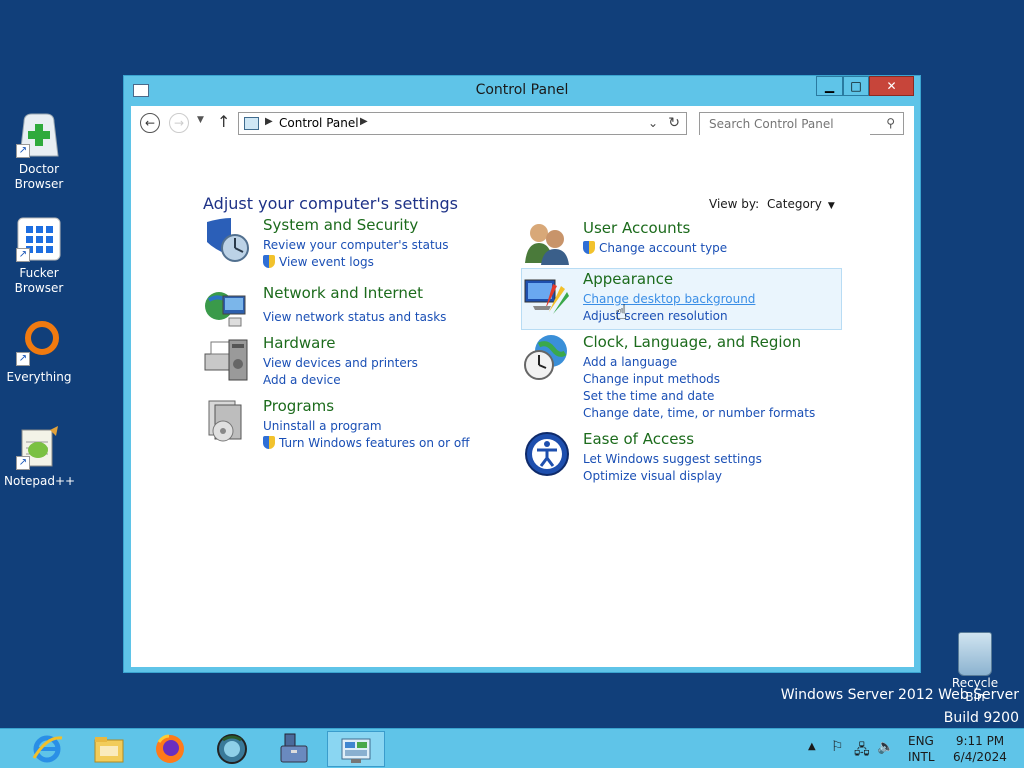 The image size is (1024, 768). I want to click on taskbar-file-explorer, so click(109, 749).